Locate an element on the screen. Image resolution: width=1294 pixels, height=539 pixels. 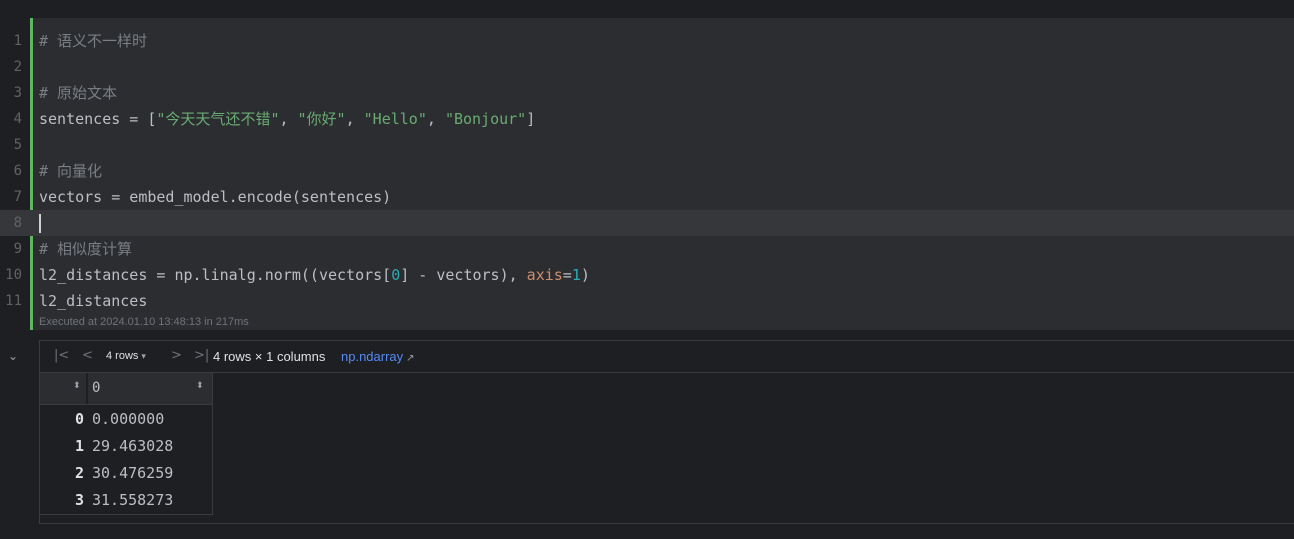
table-row: 0 0.000000 is located at coordinates (126, 418).